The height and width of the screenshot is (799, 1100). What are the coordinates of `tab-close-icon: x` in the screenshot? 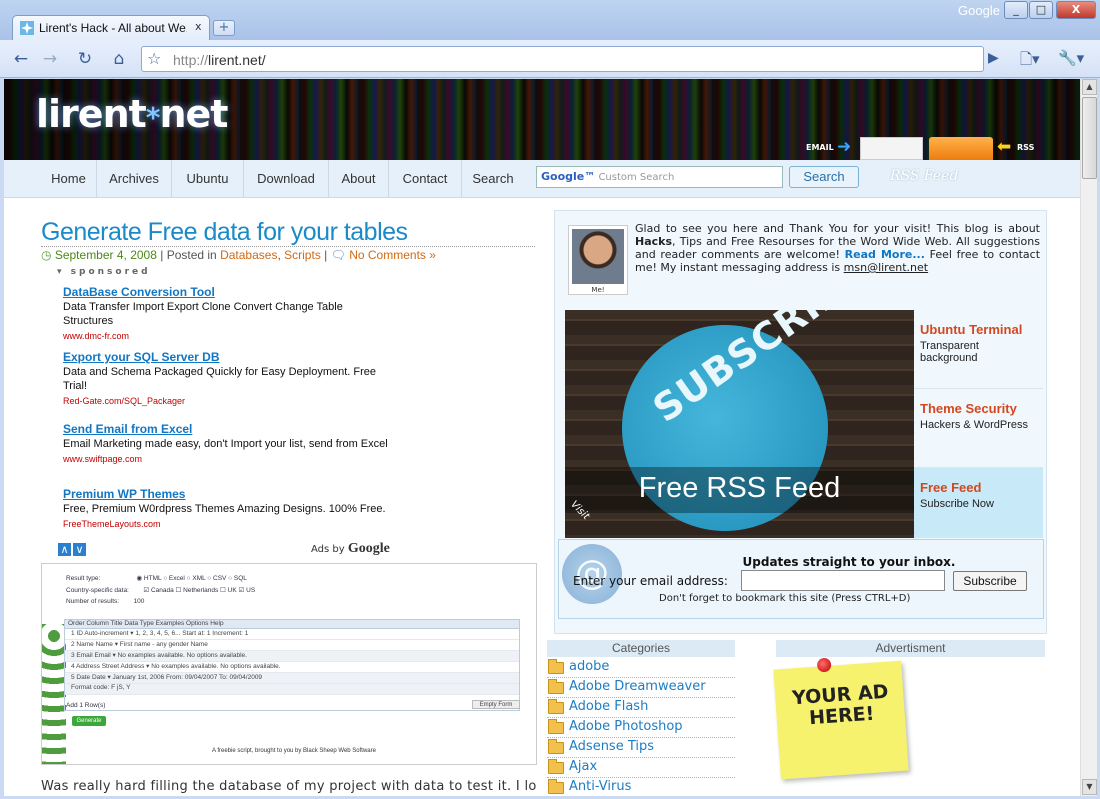 It's located at (198, 26).